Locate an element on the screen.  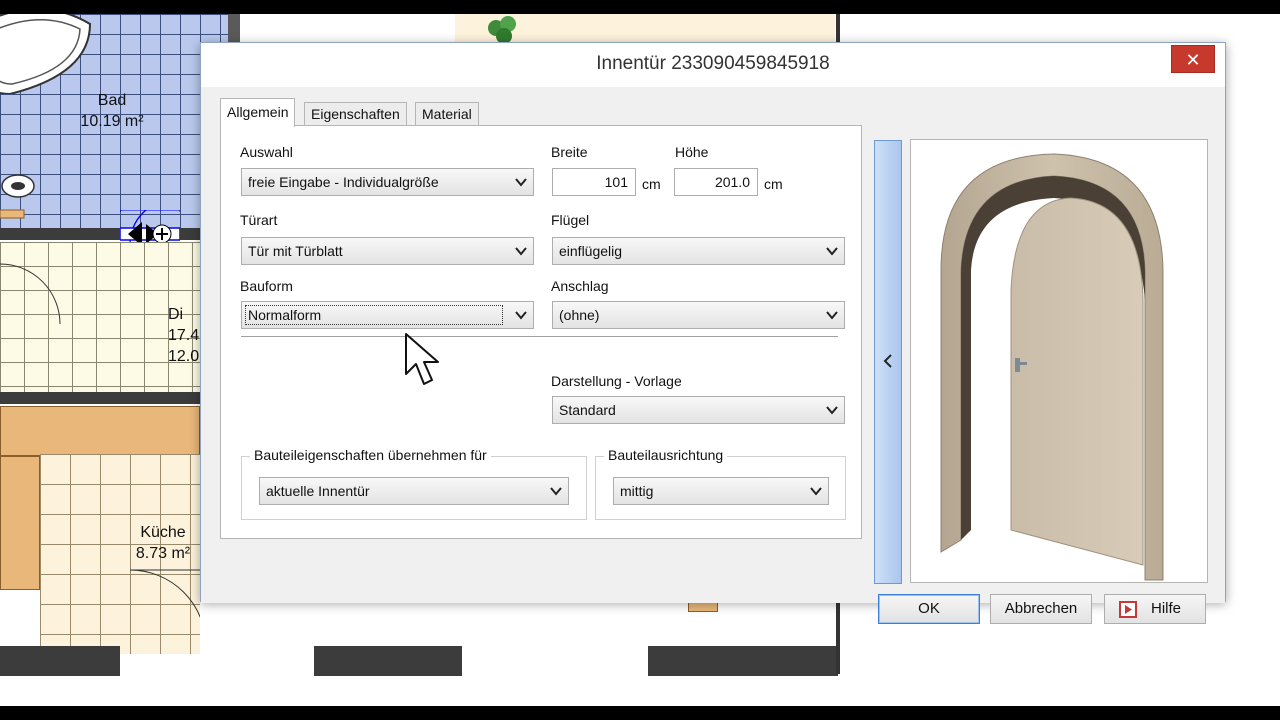
bauteilausrichtung-label: Bauteilausrichtung is located at coordinates (666, 455).